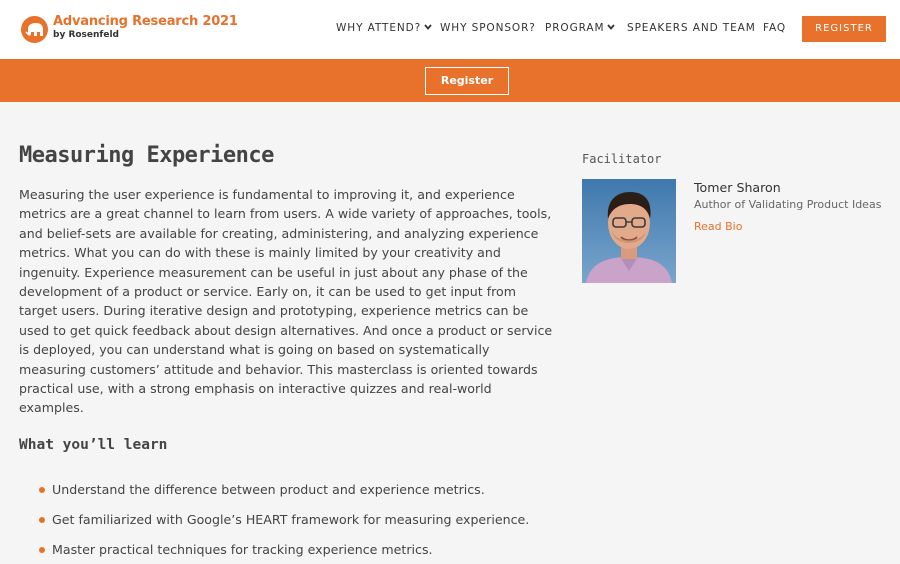  I want to click on facilitator-name: Tomer Sharon, so click(737, 187).